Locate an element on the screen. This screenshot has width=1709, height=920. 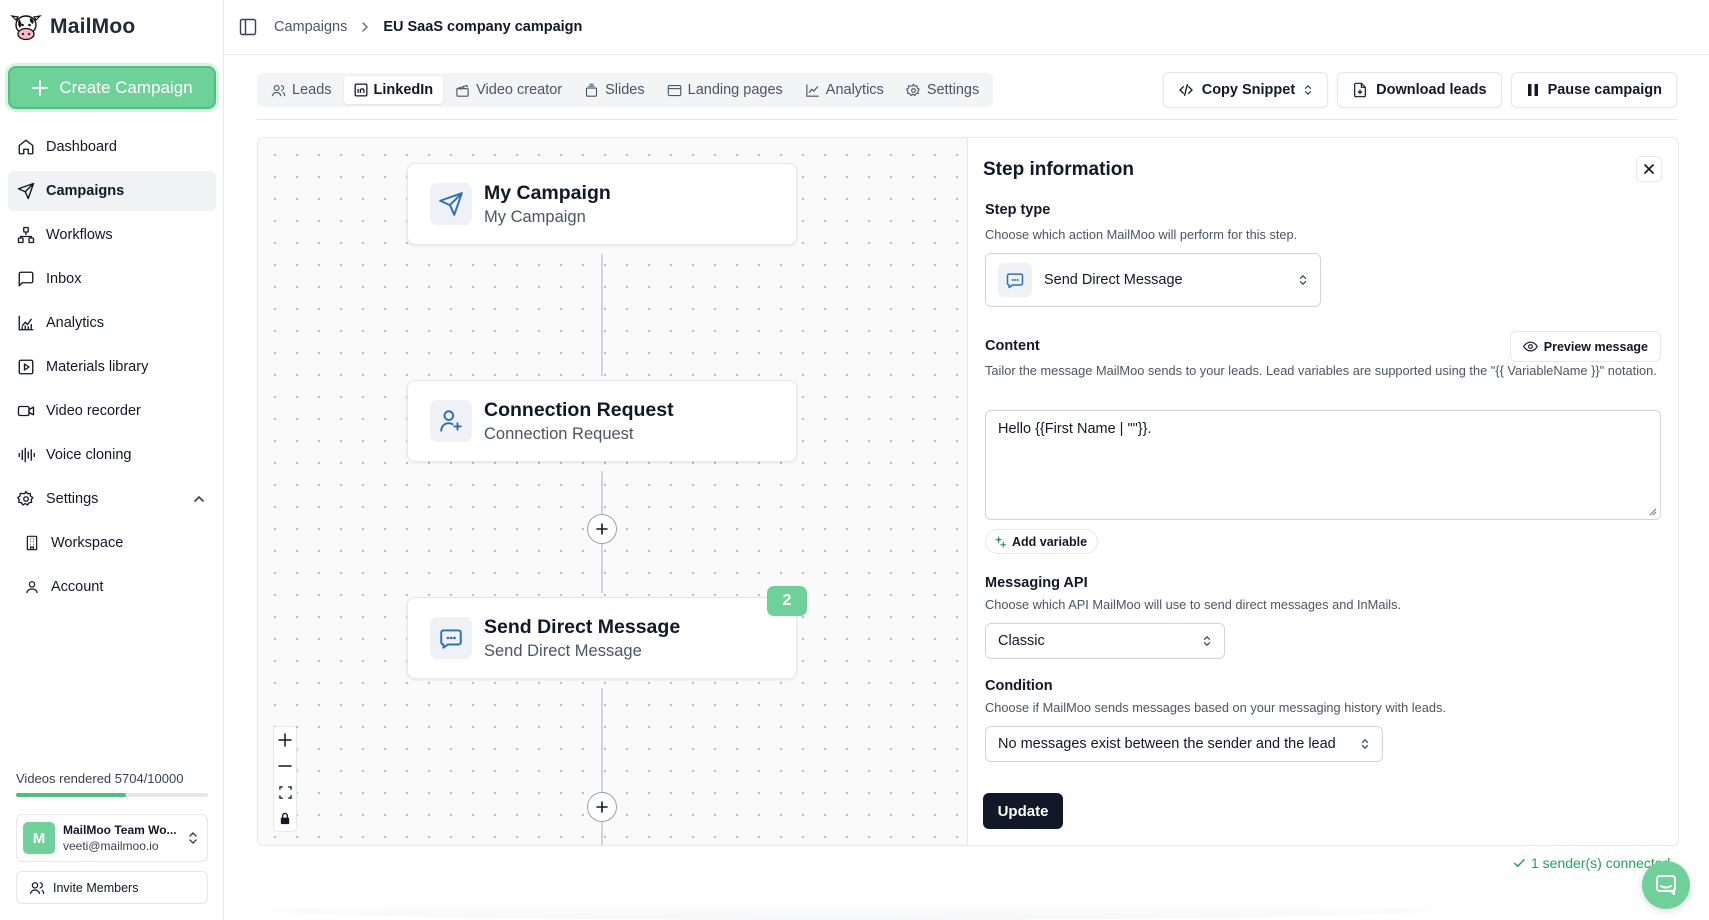
tab-analytics: Analytics is located at coordinates (844, 90).